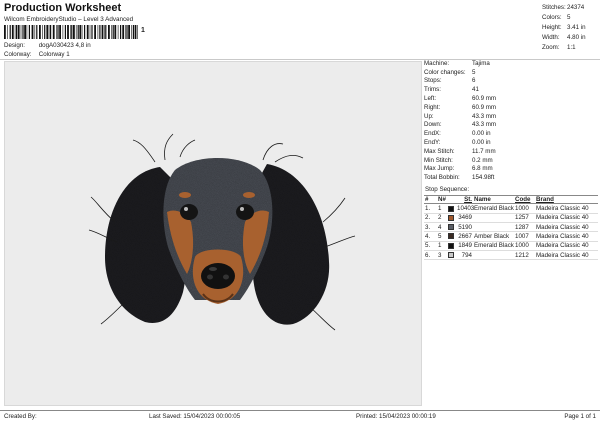  Describe the element at coordinates (511, 218) in the screenshot. I see `stop-row: 2. 2 3469 1257 Madeira Classic 40` at that location.